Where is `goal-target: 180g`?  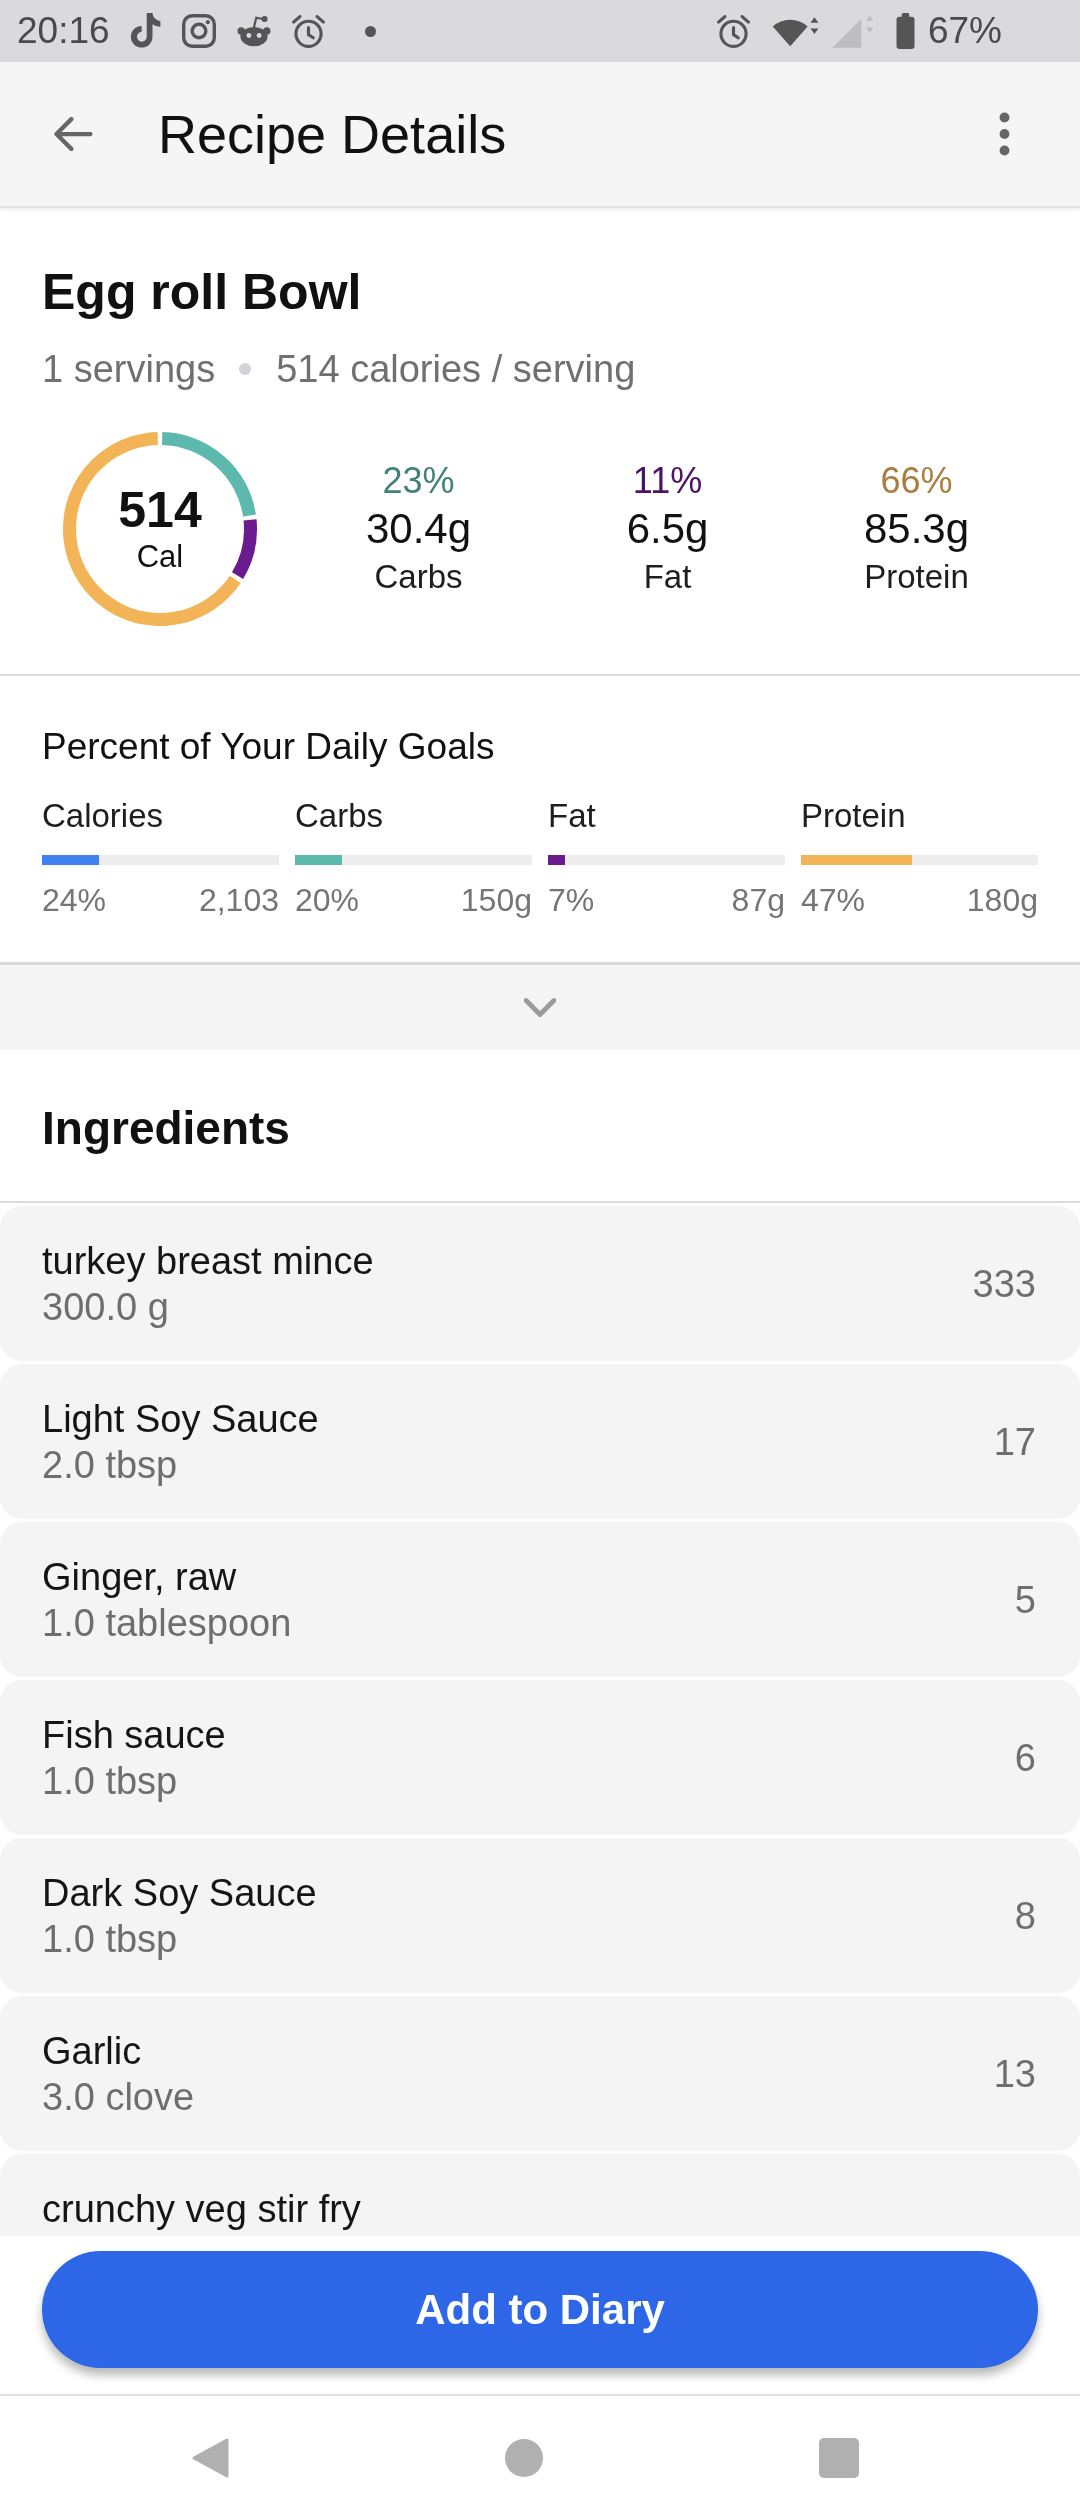 goal-target: 180g is located at coordinates (1002, 900).